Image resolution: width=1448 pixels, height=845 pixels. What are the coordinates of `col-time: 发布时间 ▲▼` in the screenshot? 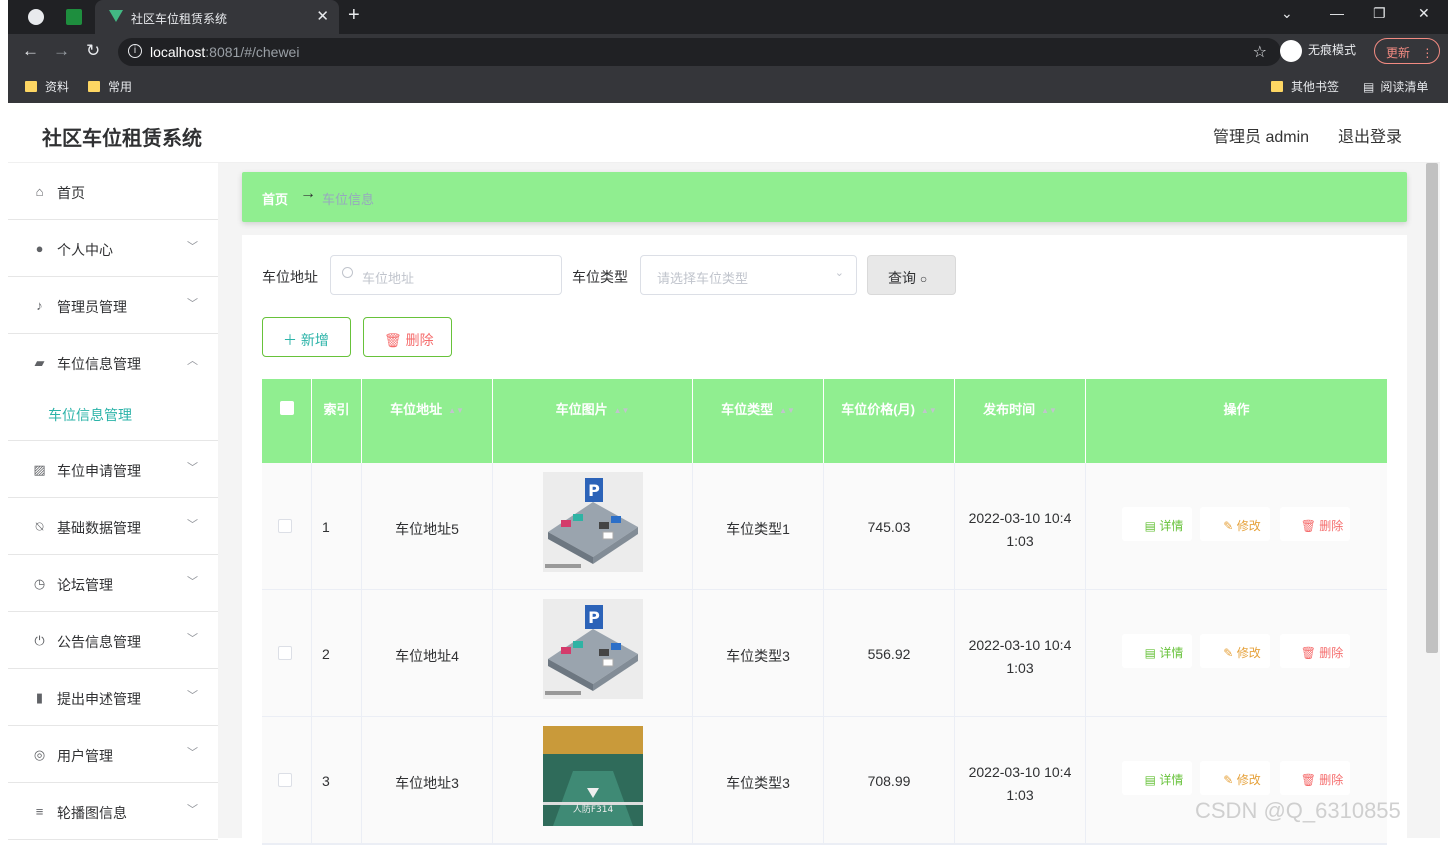 It's located at (1020, 421).